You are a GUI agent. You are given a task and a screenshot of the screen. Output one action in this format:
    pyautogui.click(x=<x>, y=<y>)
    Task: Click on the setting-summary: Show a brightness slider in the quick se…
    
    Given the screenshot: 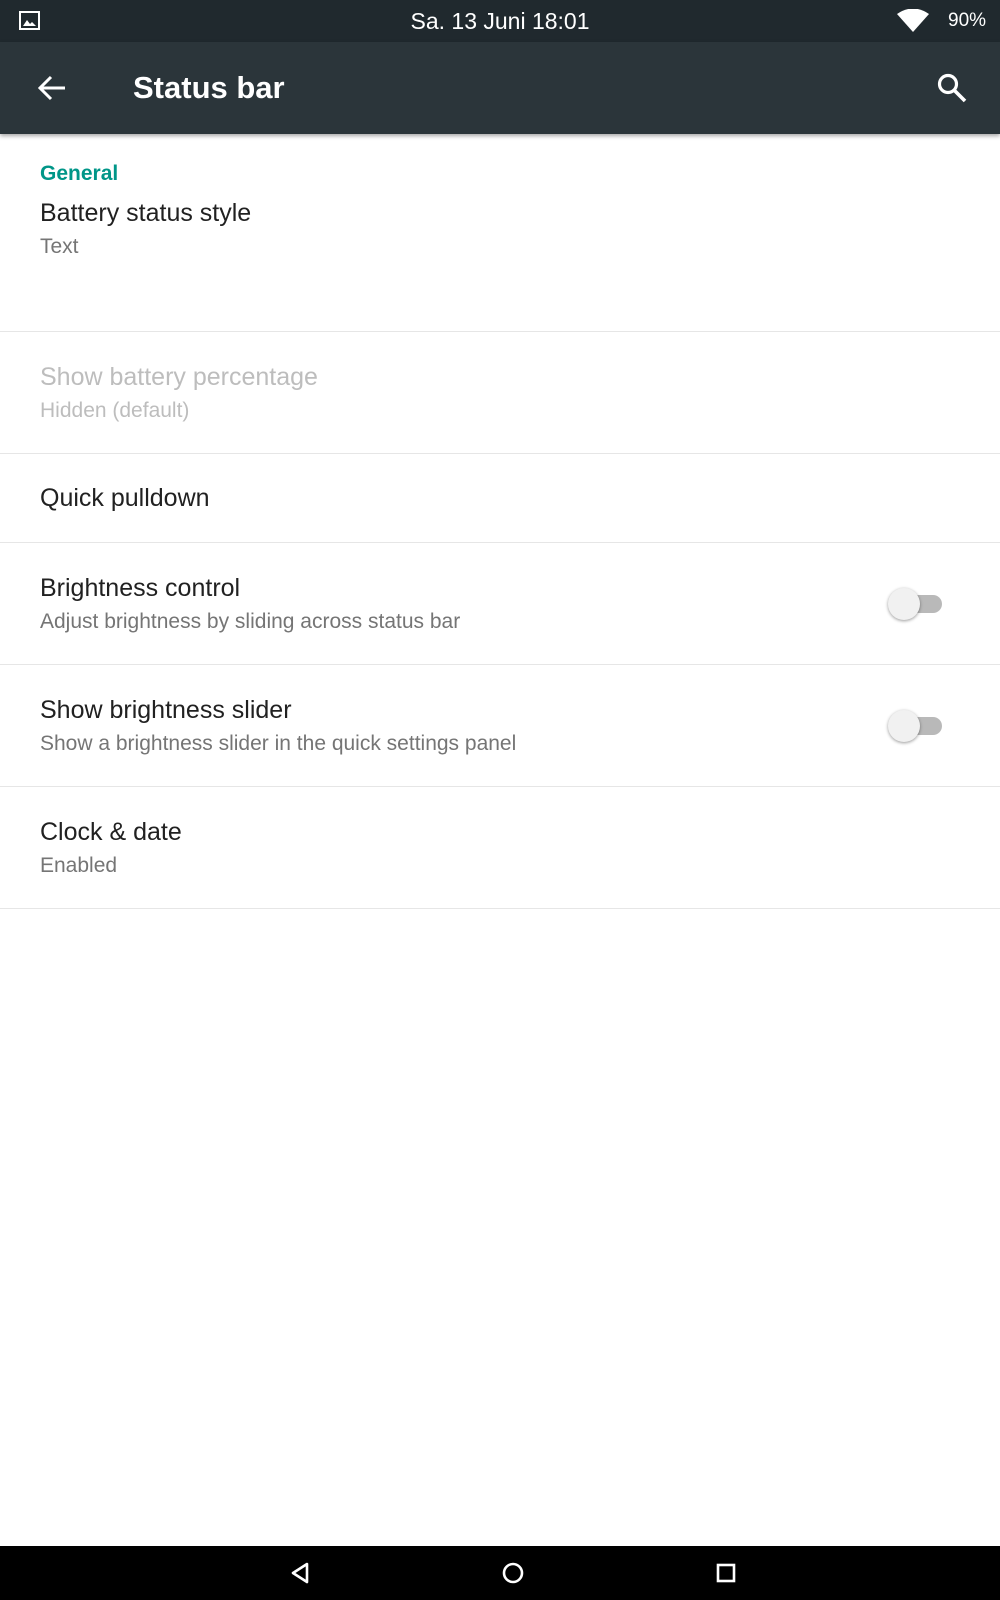 What is the action you would take?
    pyautogui.click(x=278, y=743)
    